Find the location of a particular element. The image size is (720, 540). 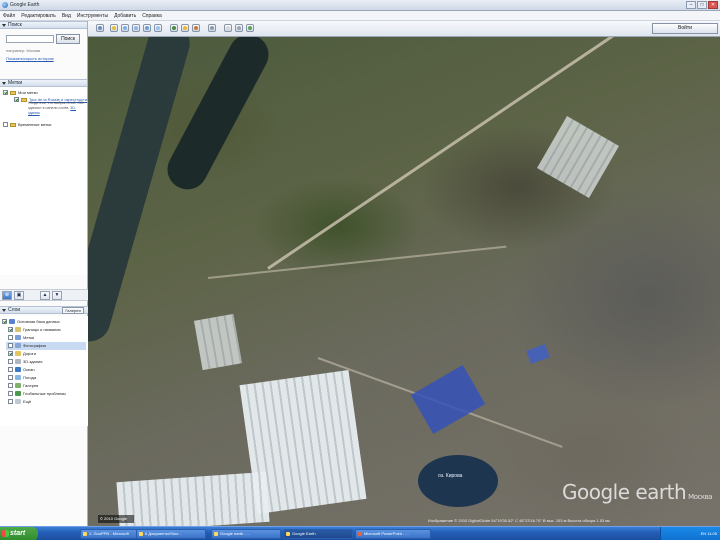

email-icon is located at coordinates (228, 28).